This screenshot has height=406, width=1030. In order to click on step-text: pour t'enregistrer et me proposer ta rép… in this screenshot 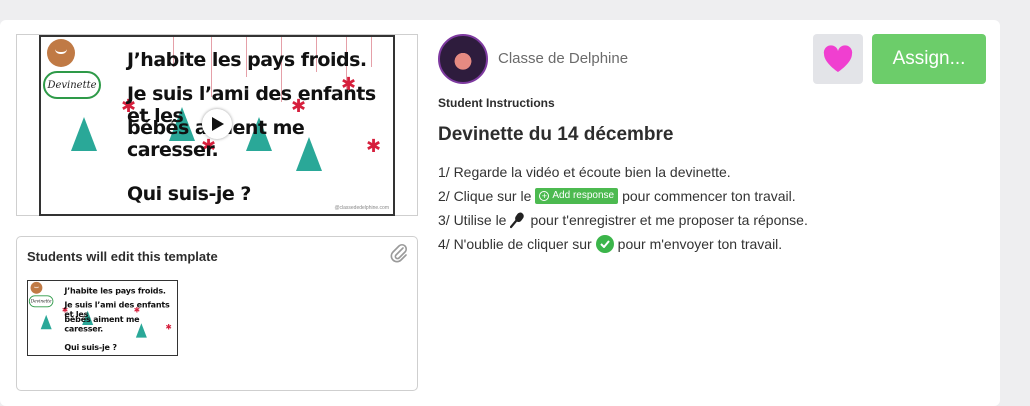, I will do `click(669, 220)`.